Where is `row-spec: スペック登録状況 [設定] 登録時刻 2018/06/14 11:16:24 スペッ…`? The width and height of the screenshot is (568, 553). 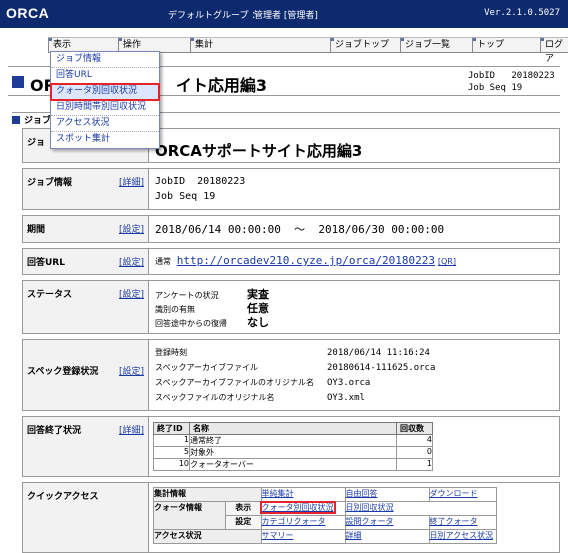
row-spec: スペック登録状況 [設定] 登録時刻 2018/06/14 11:16:24 スペッ… is located at coordinates (291, 375).